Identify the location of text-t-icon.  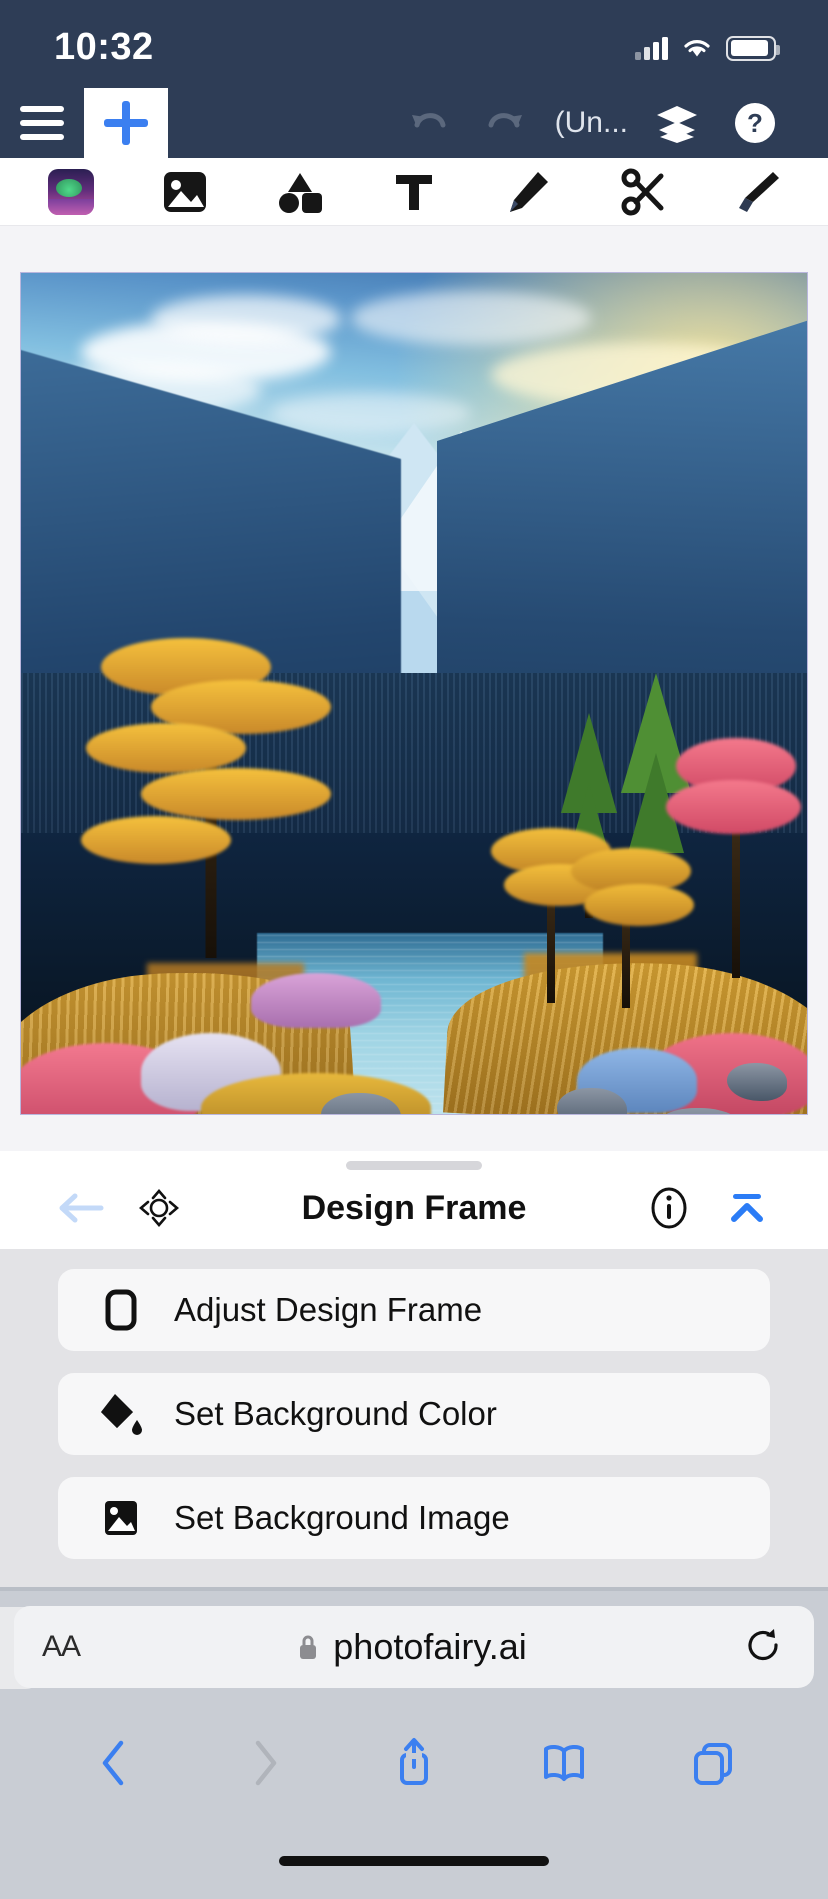
(413, 192).